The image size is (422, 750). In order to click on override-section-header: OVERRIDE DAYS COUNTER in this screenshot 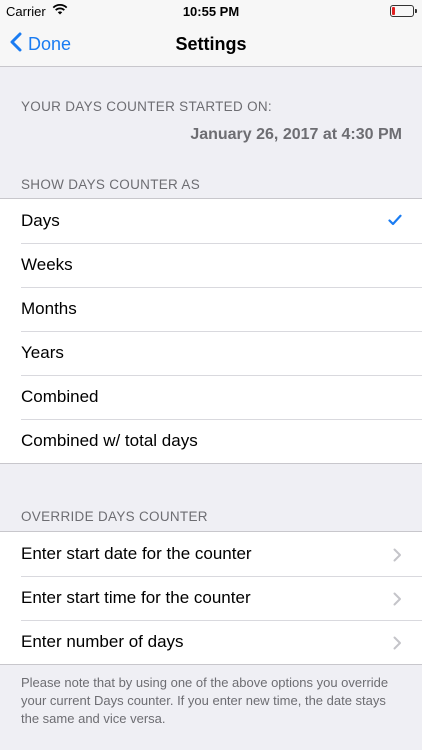, I will do `click(114, 516)`.